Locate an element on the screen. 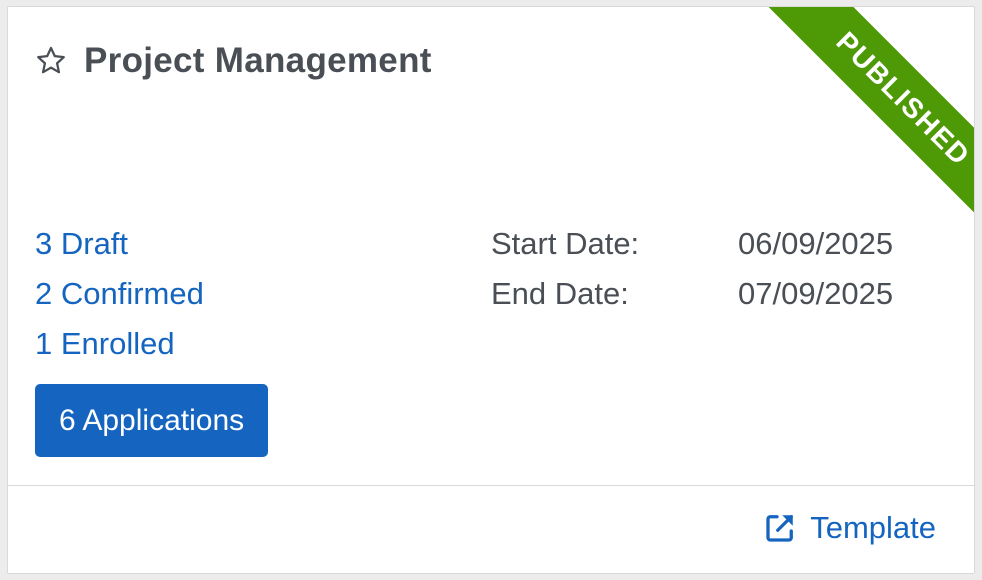 The height and width of the screenshot is (580, 982). end-date-label: End Date: is located at coordinates (560, 293).